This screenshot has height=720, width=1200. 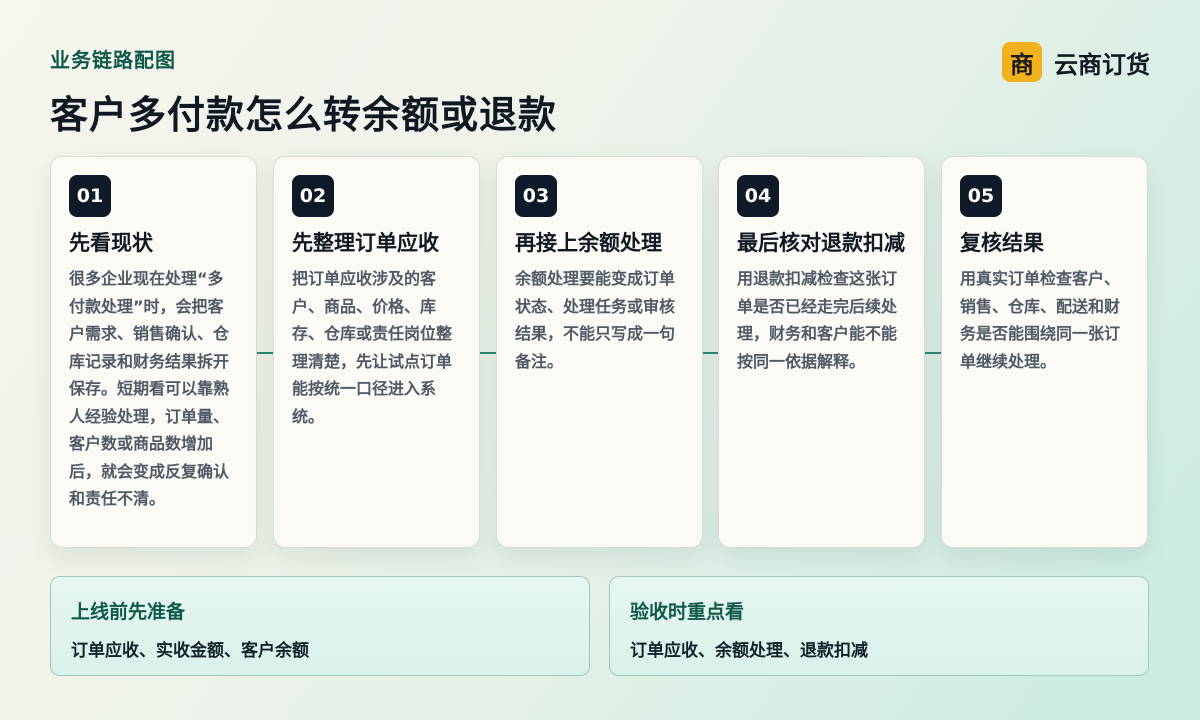 What do you see at coordinates (981, 196) in the screenshot?
I see `step-number-badge: 05` at bounding box center [981, 196].